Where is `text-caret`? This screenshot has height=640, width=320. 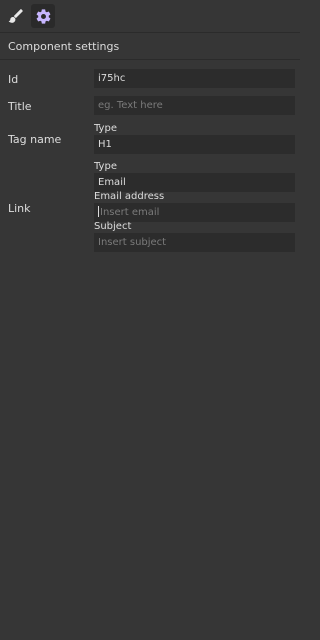
text-caret is located at coordinates (98, 211).